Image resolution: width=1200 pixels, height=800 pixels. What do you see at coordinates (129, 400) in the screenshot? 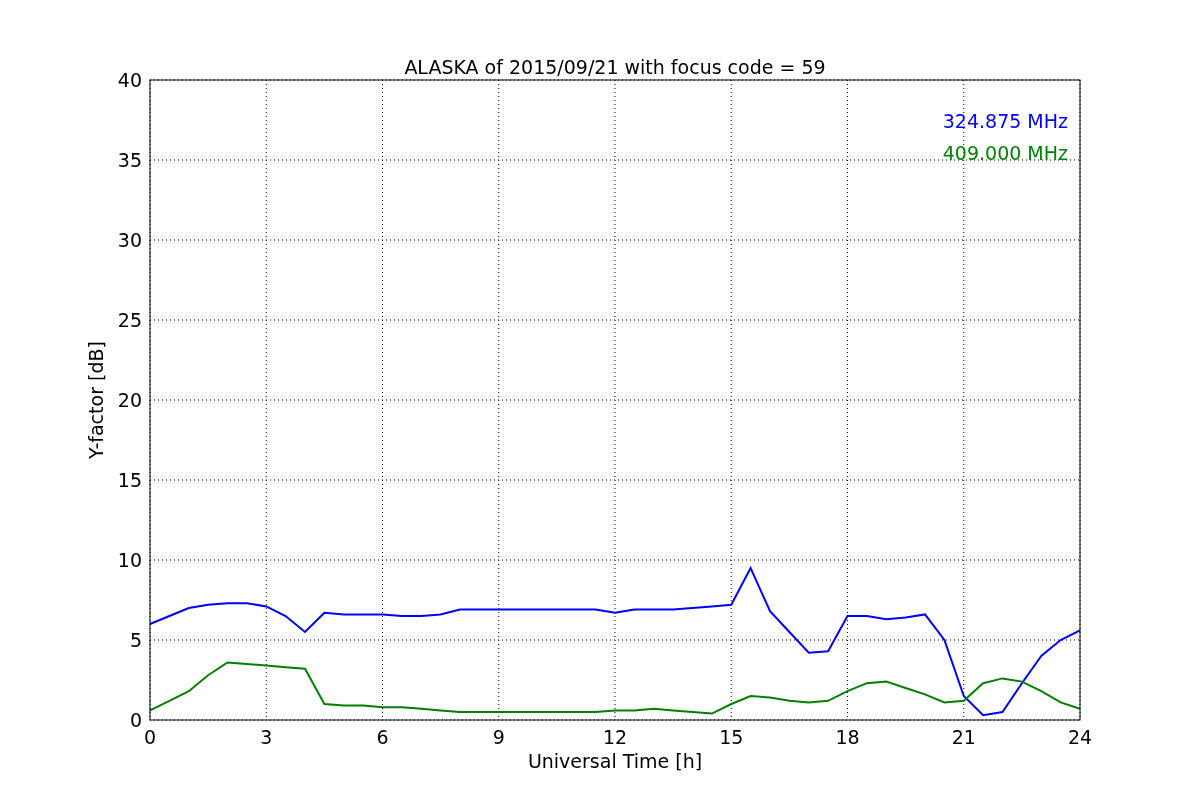
I see `y-tick-label: 20` at bounding box center [129, 400].